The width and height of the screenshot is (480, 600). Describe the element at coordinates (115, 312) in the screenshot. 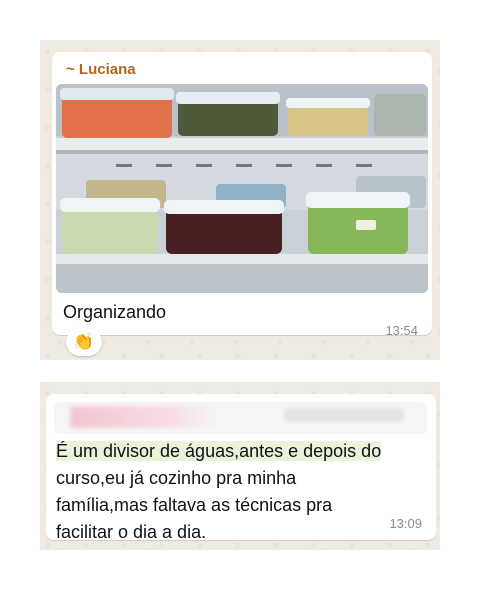

I see `image-caption: Organizando` at that location.